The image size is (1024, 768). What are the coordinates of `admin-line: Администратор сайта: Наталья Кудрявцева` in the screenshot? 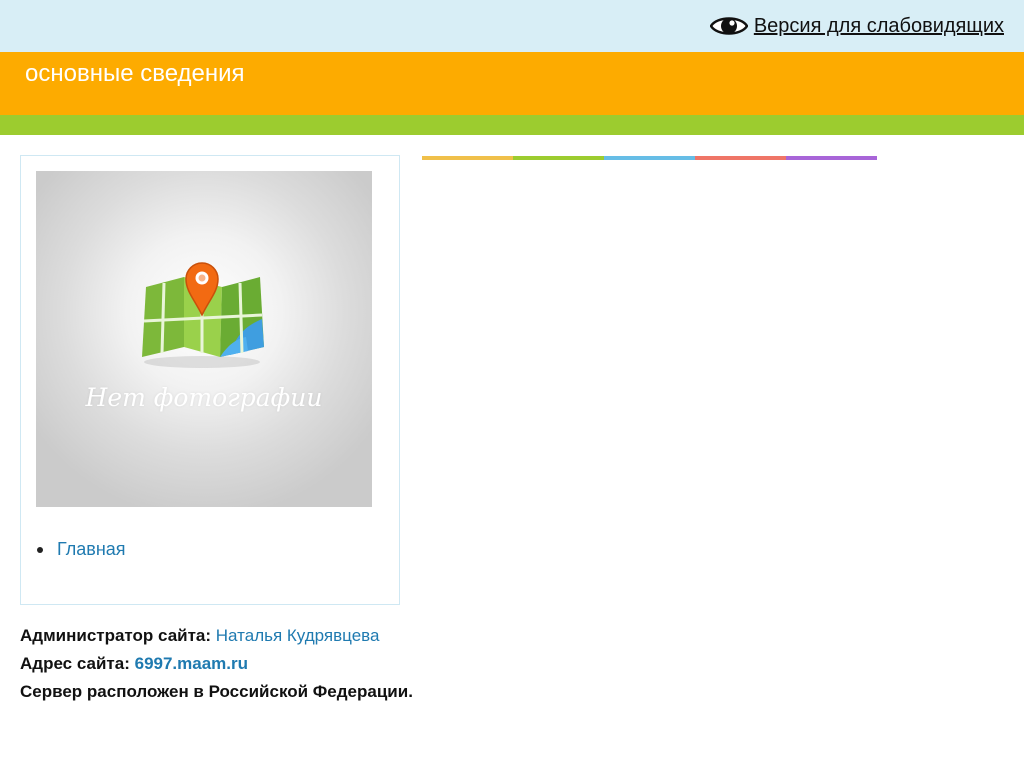 It's located at (216, 639).